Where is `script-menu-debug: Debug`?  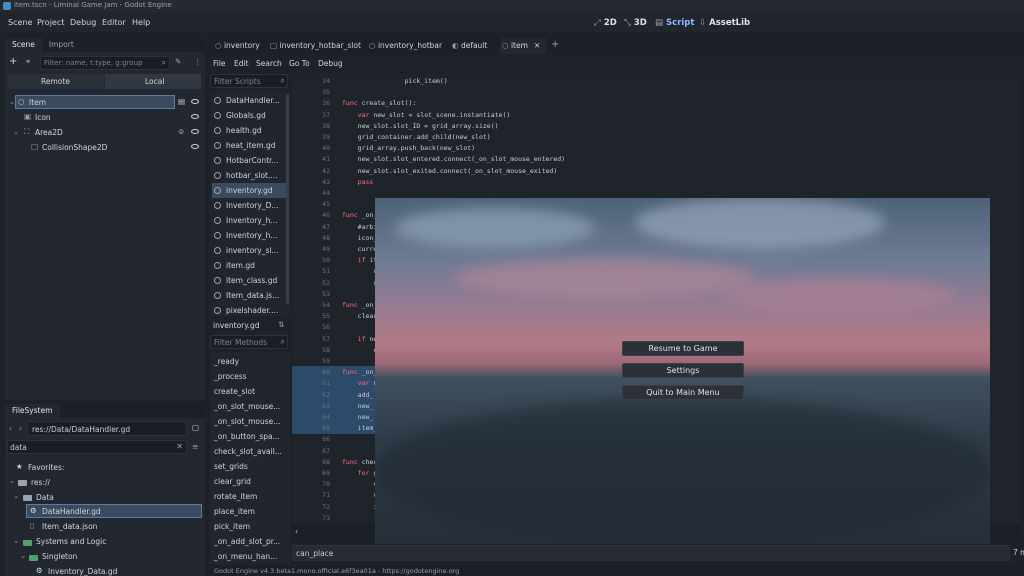 script-menu-debug: Debug is located at coordinates (330, 63).